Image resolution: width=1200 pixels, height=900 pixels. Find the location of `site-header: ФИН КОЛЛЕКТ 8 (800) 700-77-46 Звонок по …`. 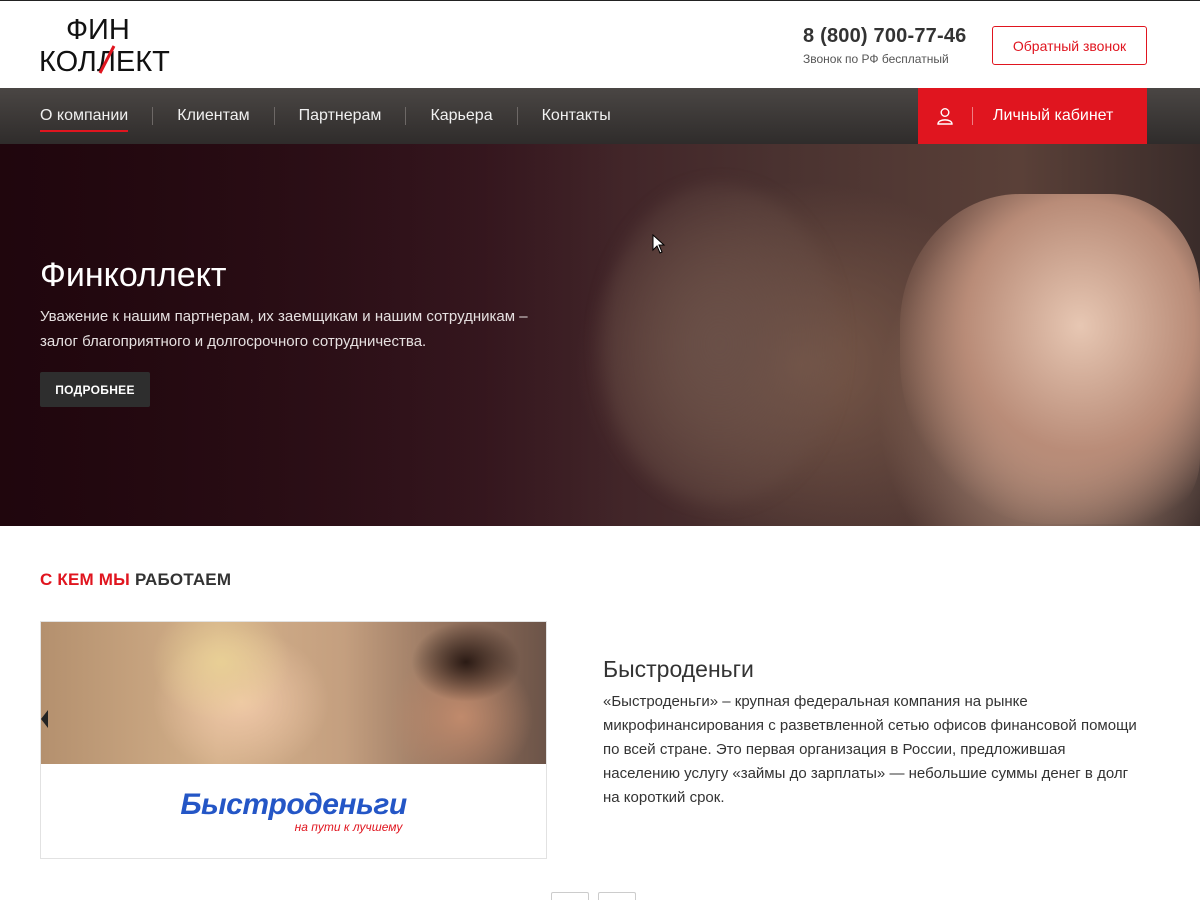

site-header: ФИН КОЛЛЕКТ 8 (800) 700-77-46 Звонок по … is located at coordinates (600, 44).